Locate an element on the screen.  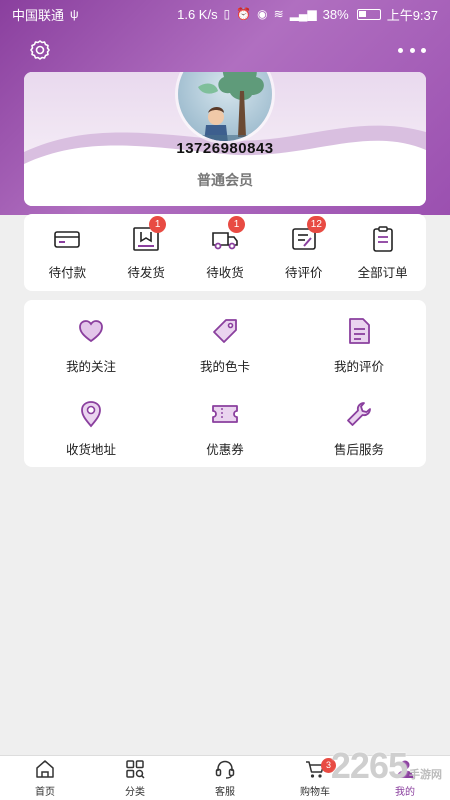
order-pending-review: 12 待评价 is located at coordinates (304, 252).